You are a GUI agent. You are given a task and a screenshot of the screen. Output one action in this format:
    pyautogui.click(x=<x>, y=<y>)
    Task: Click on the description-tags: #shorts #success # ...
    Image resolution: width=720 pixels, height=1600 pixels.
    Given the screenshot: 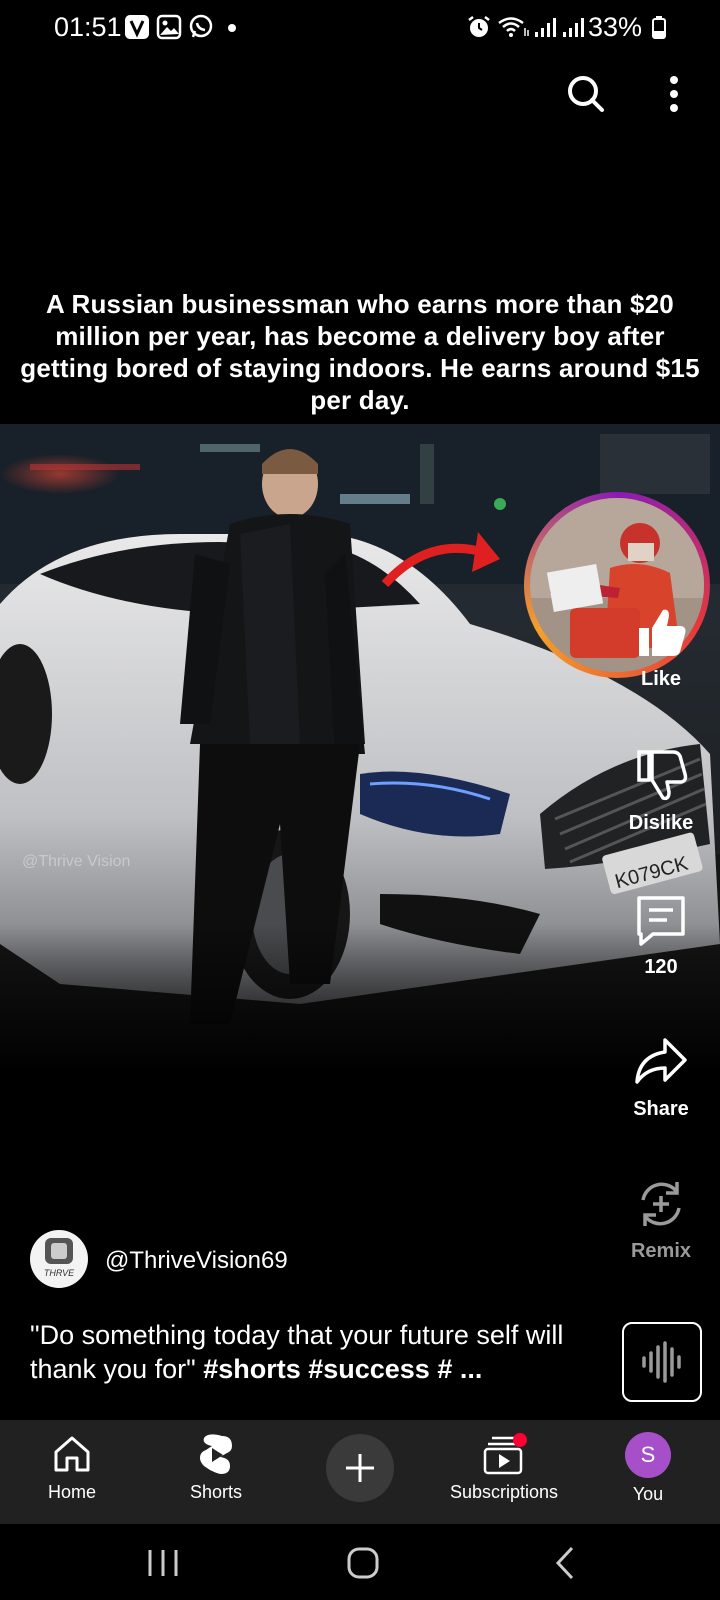 What is the action you would take?
    pyautogui.click(x=343, y=1369)
    